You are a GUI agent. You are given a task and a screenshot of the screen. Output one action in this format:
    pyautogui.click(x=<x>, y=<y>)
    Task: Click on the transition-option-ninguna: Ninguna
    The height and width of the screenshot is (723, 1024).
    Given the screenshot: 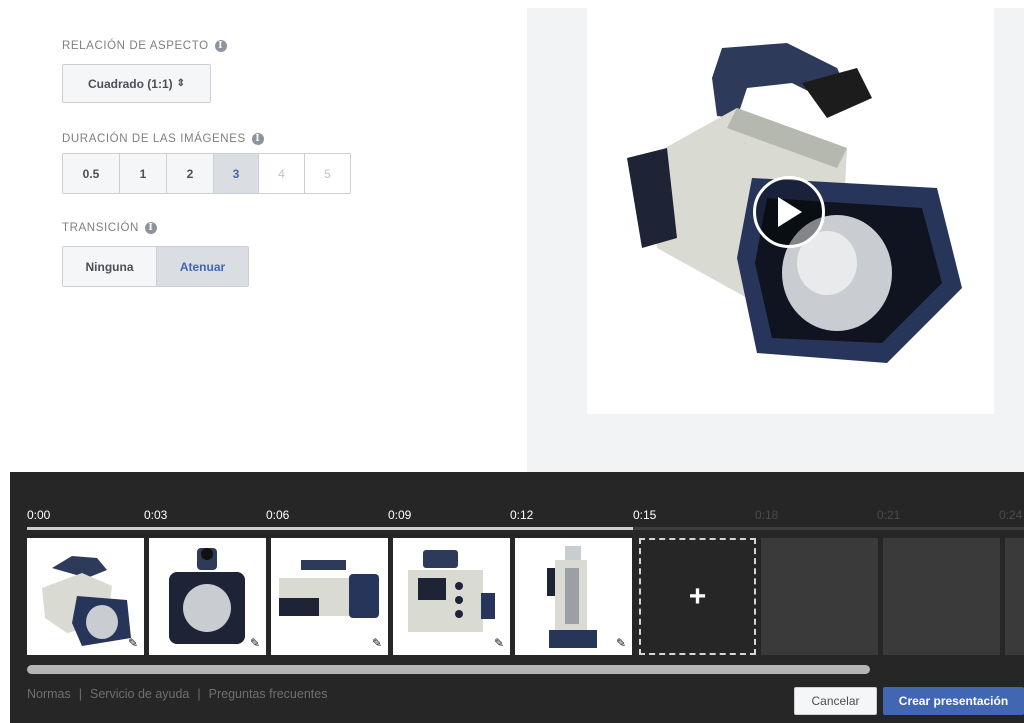 What is the action you would take?
    pyautogui.click(x=110, y=266)
    